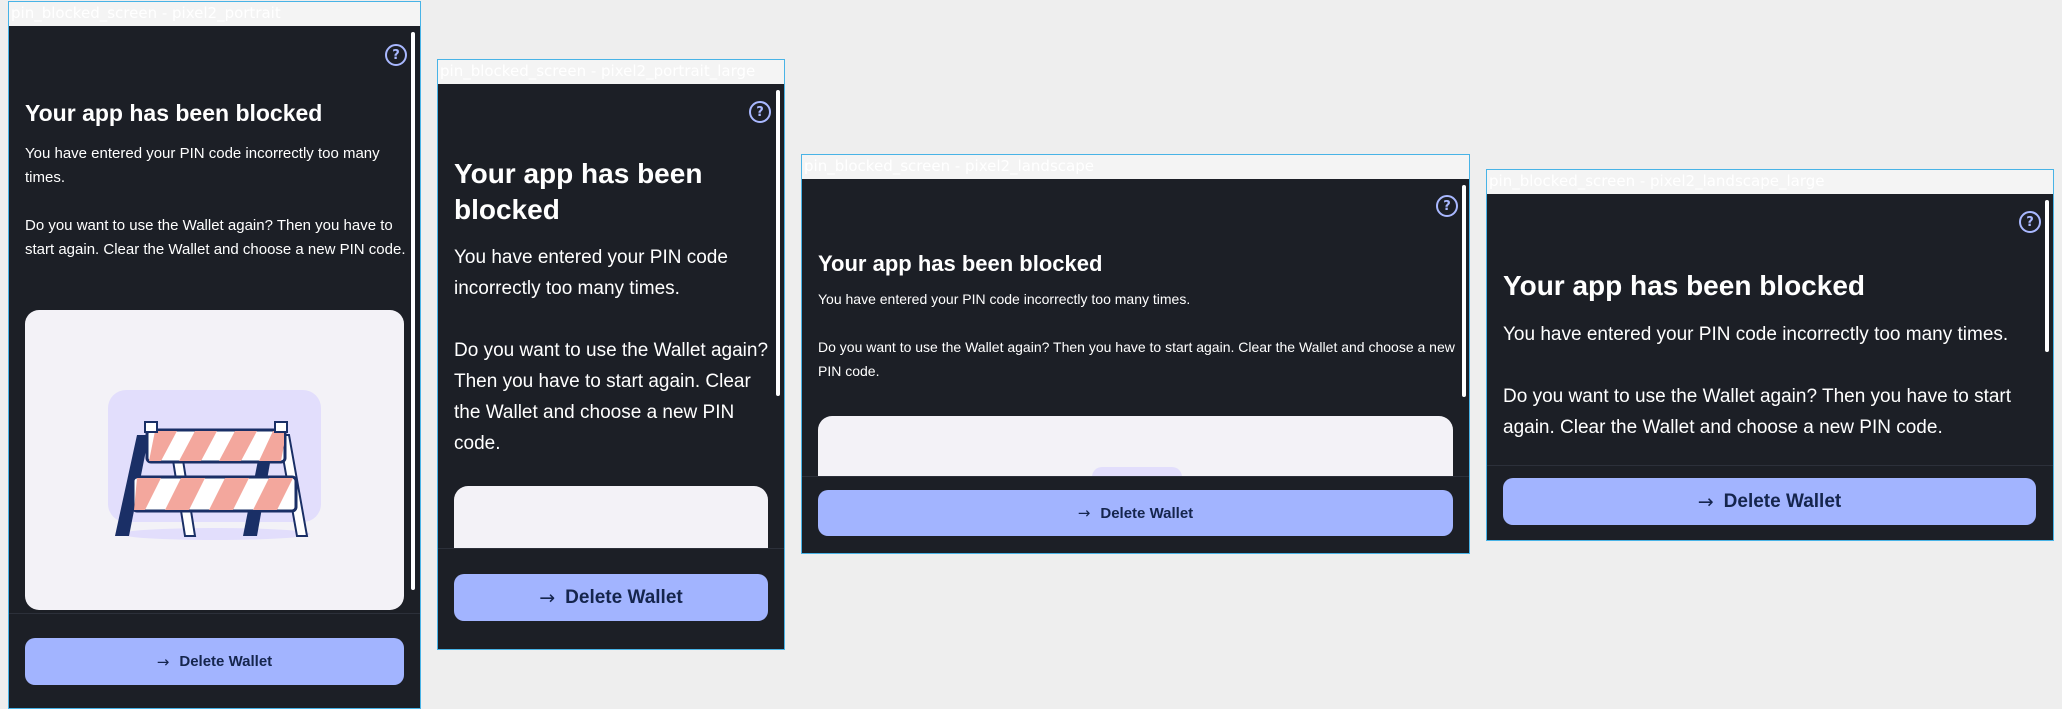 The image size is (2062, 709). I want to click on illustration-card, so click(214, 460).